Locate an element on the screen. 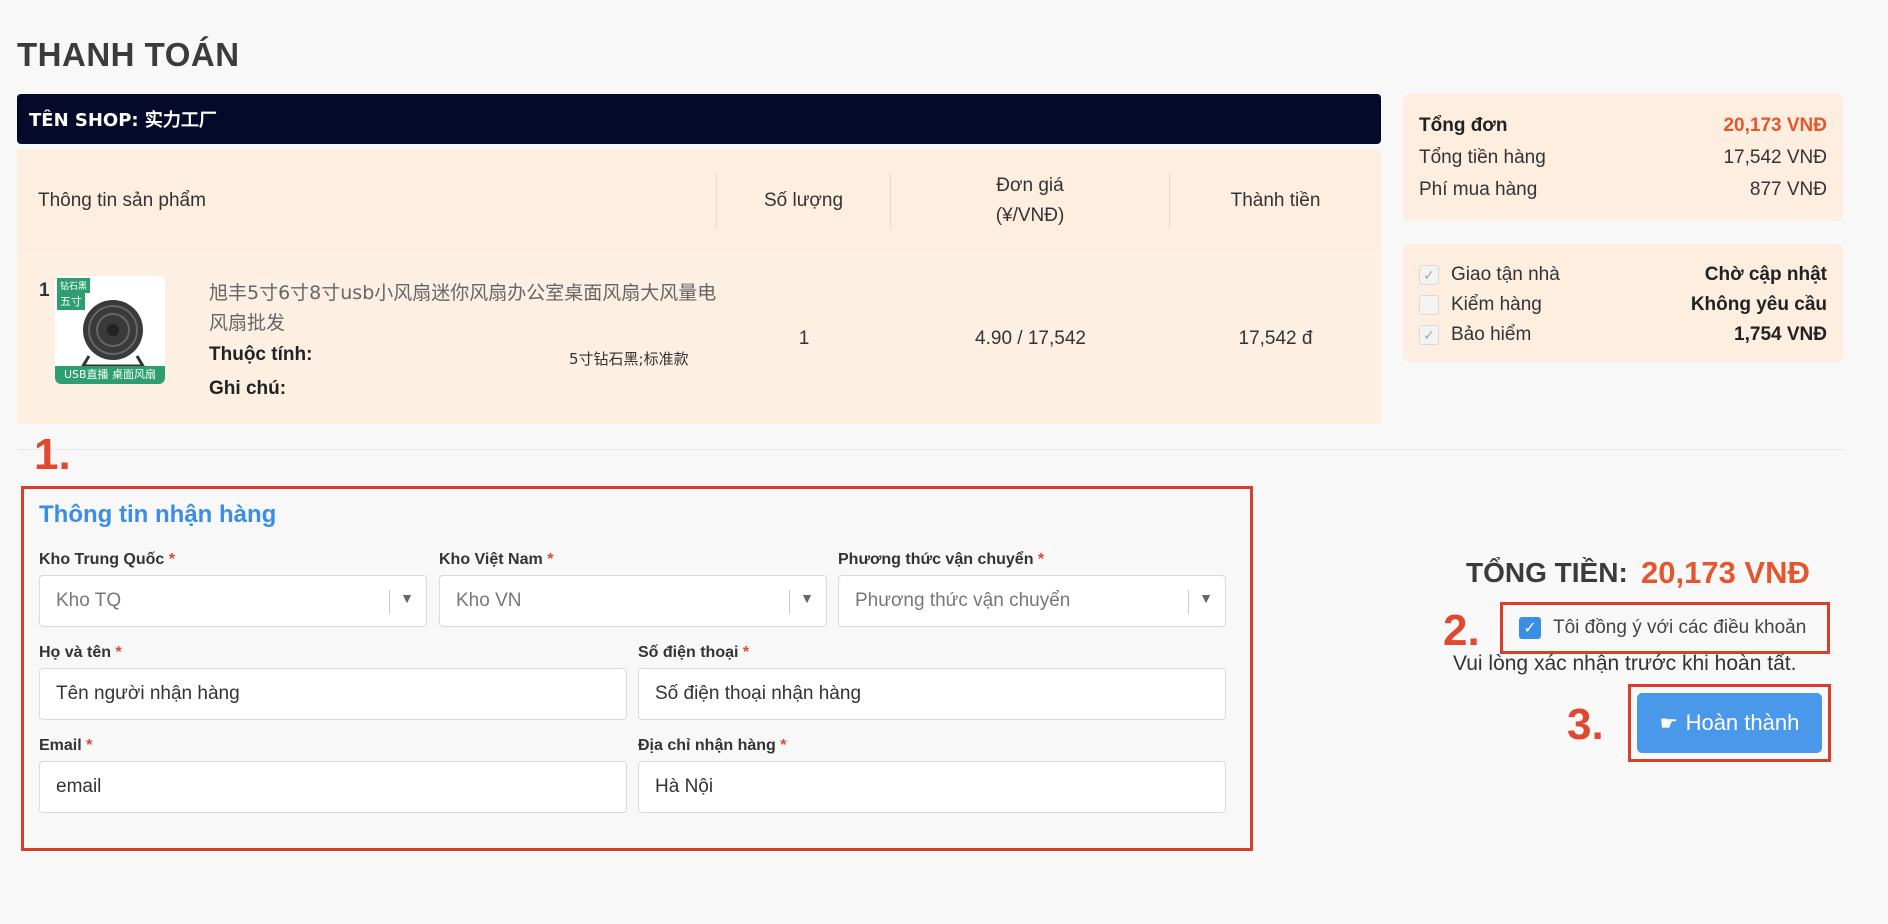  step-number-3: 3. is located at coordinates (1585, 724).